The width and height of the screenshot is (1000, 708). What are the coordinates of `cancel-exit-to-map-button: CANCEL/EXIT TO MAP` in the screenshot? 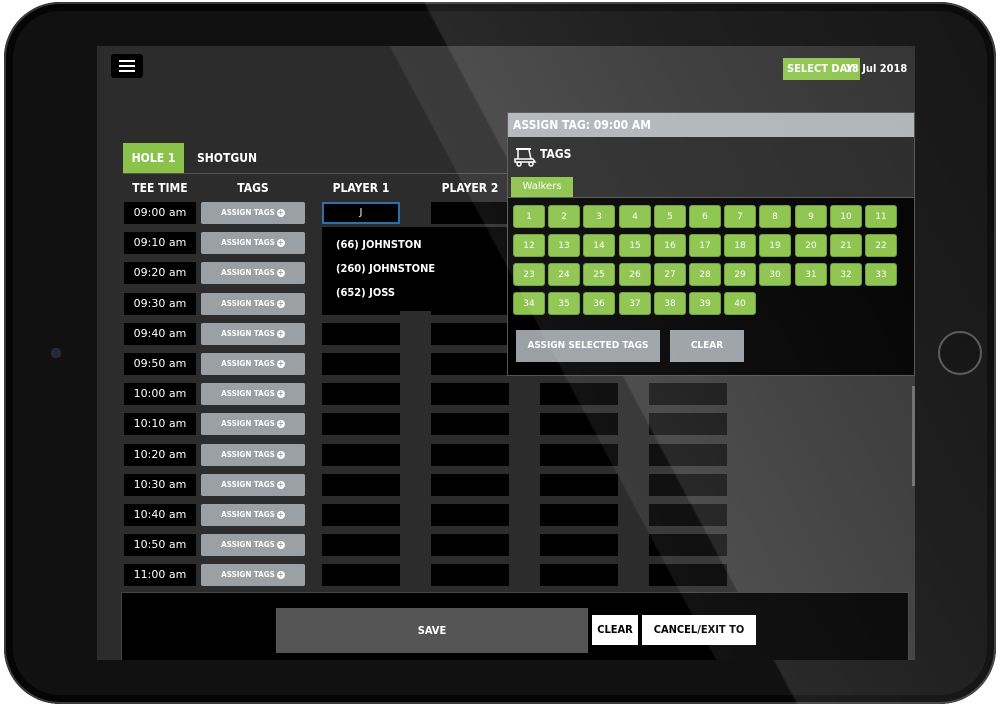 It's located at (699, 637).